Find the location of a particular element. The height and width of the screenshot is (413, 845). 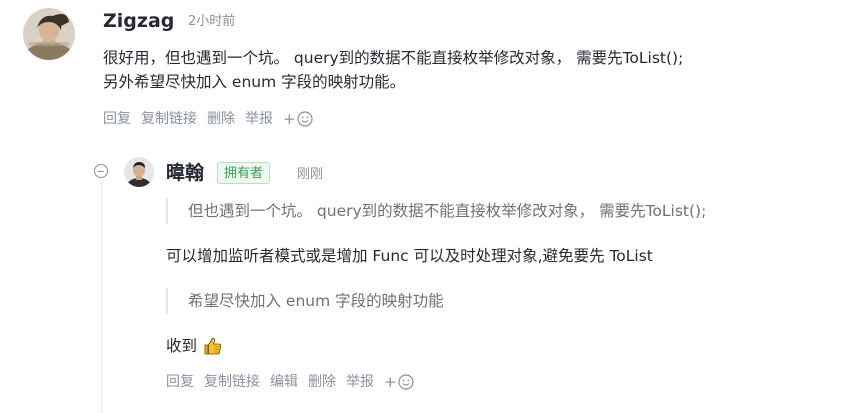

comment-timestamp: 2小时前 is located at coordinates (212, 21).